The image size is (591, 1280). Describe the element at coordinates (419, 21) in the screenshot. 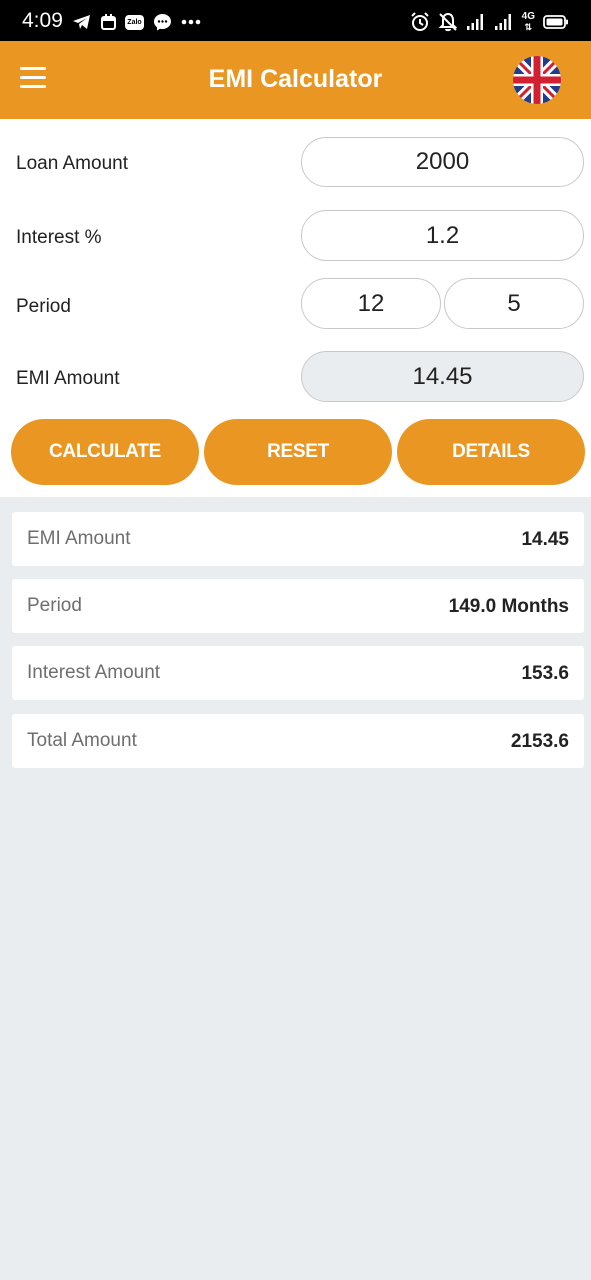

I see `alarm-icon` at that location.